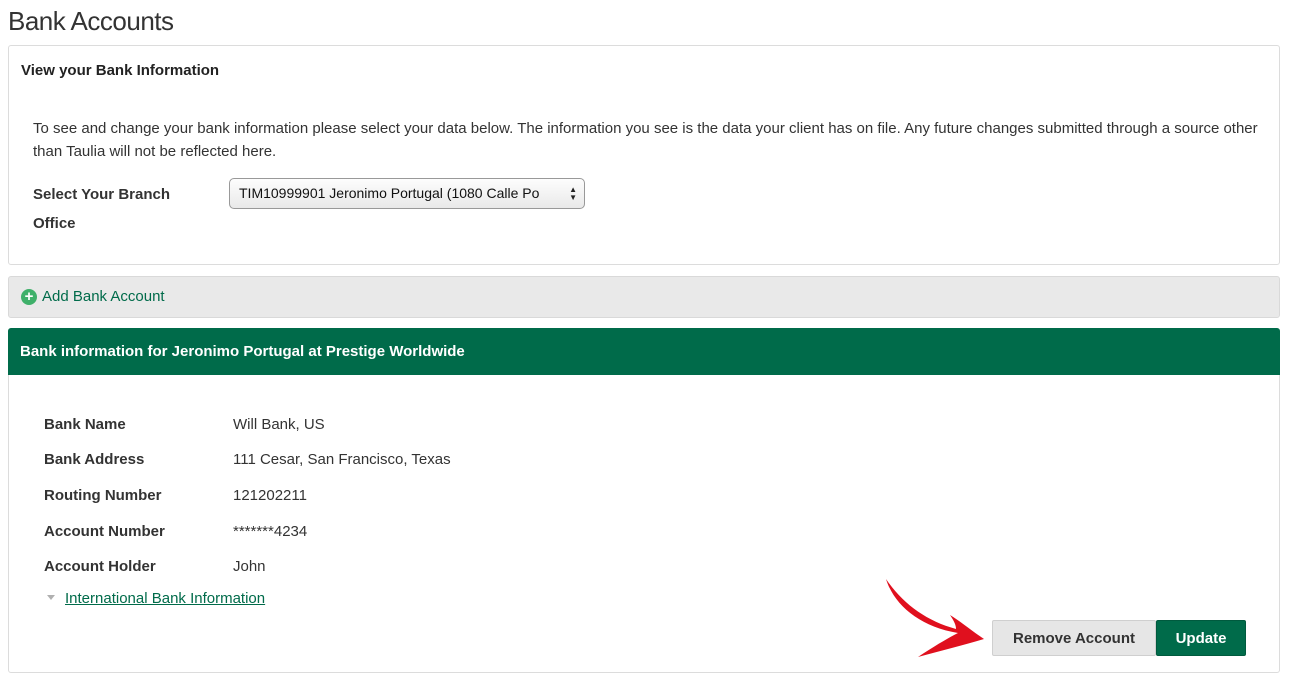  What do you see at coordinates (120, 70) in the screenshot?
I see `panel-title: View your Bank Information` at bounding box center [120, 70].